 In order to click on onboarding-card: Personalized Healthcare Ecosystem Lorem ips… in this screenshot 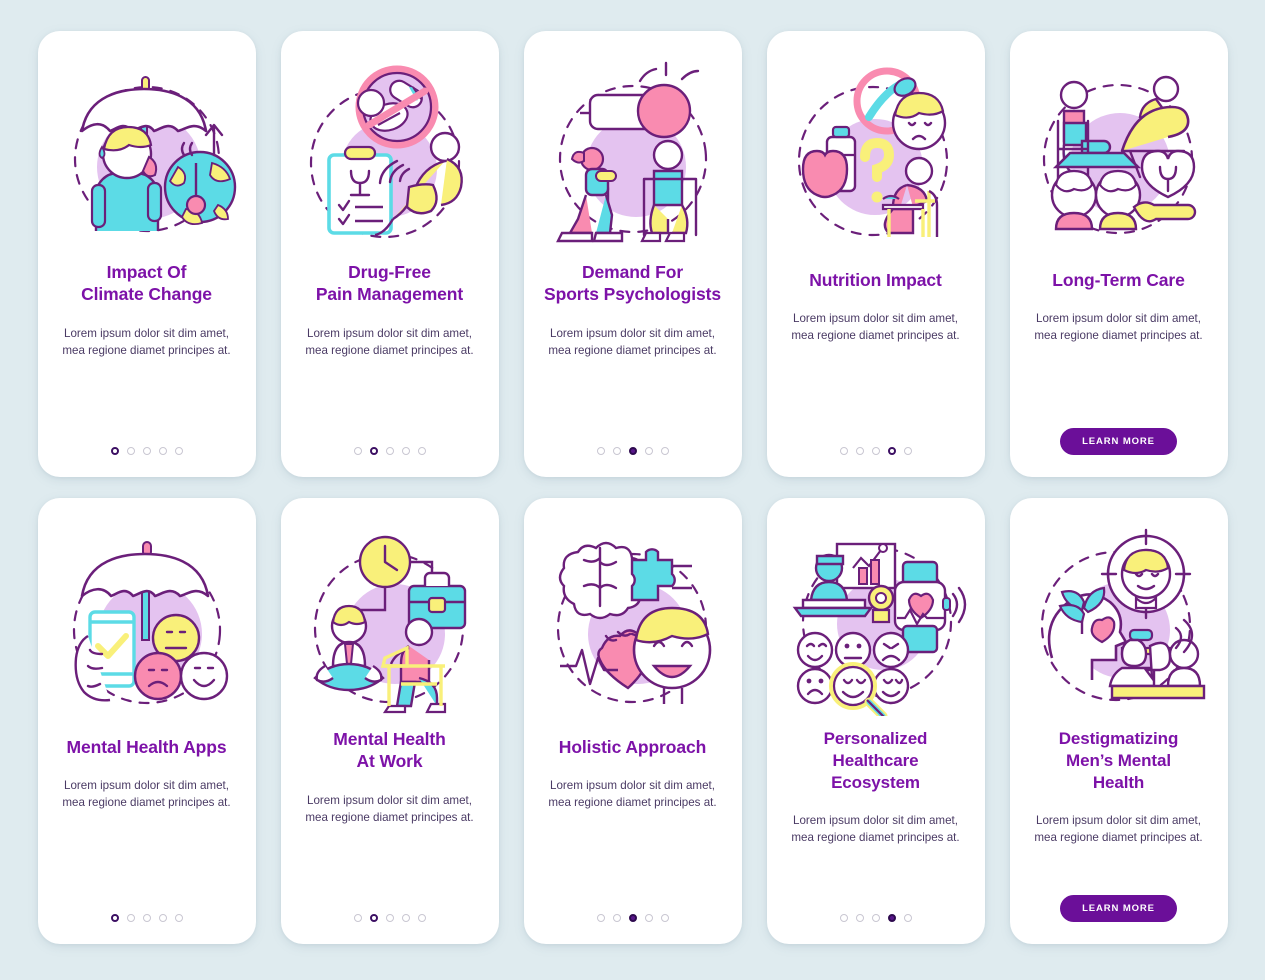, I will do `click(875, 721)`.